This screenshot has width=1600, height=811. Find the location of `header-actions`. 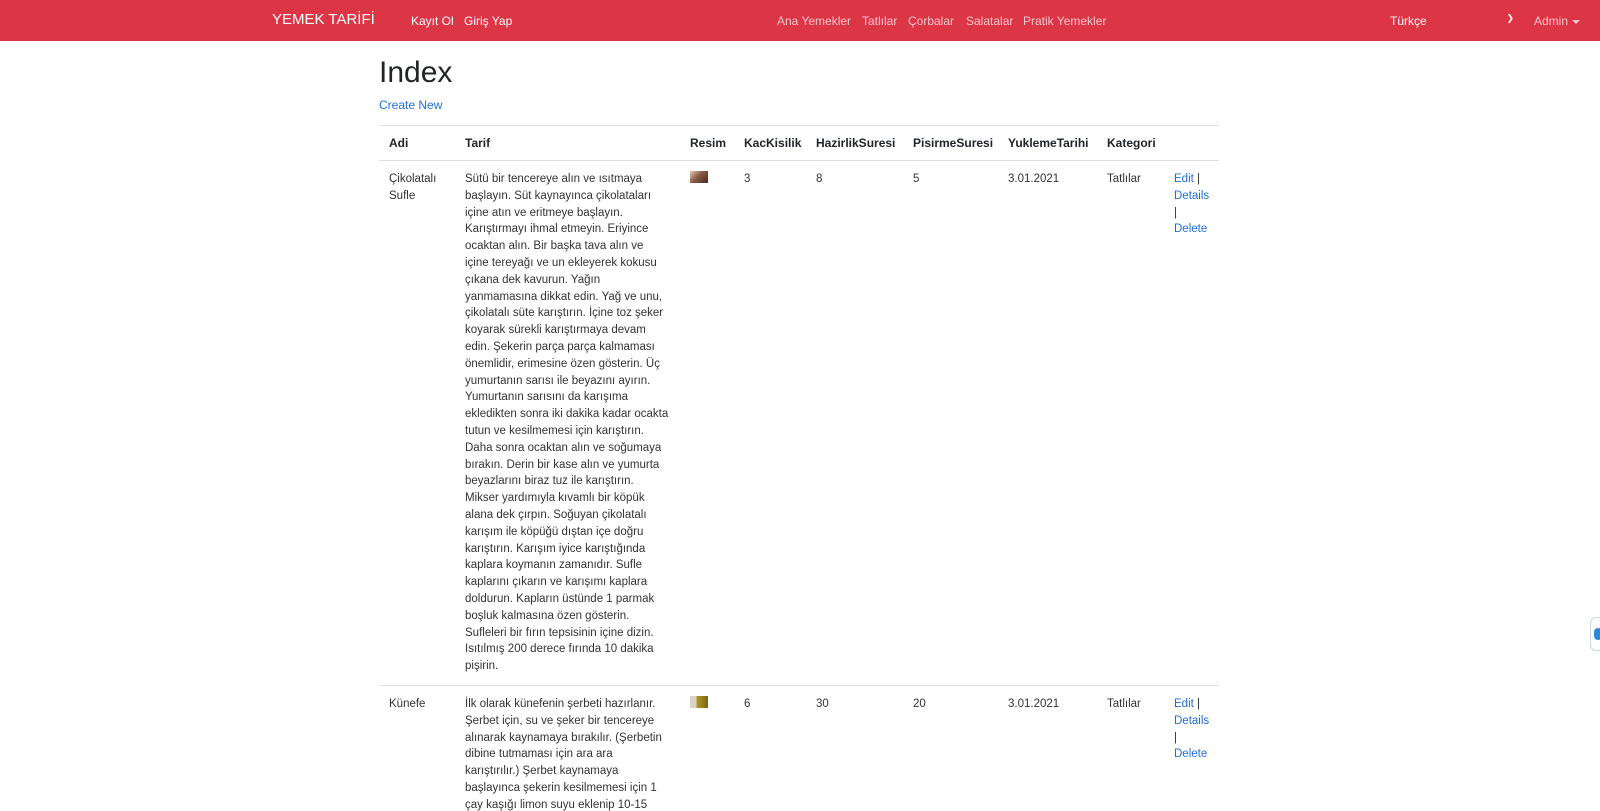

header-actions is located at coordinates (1191, 143).